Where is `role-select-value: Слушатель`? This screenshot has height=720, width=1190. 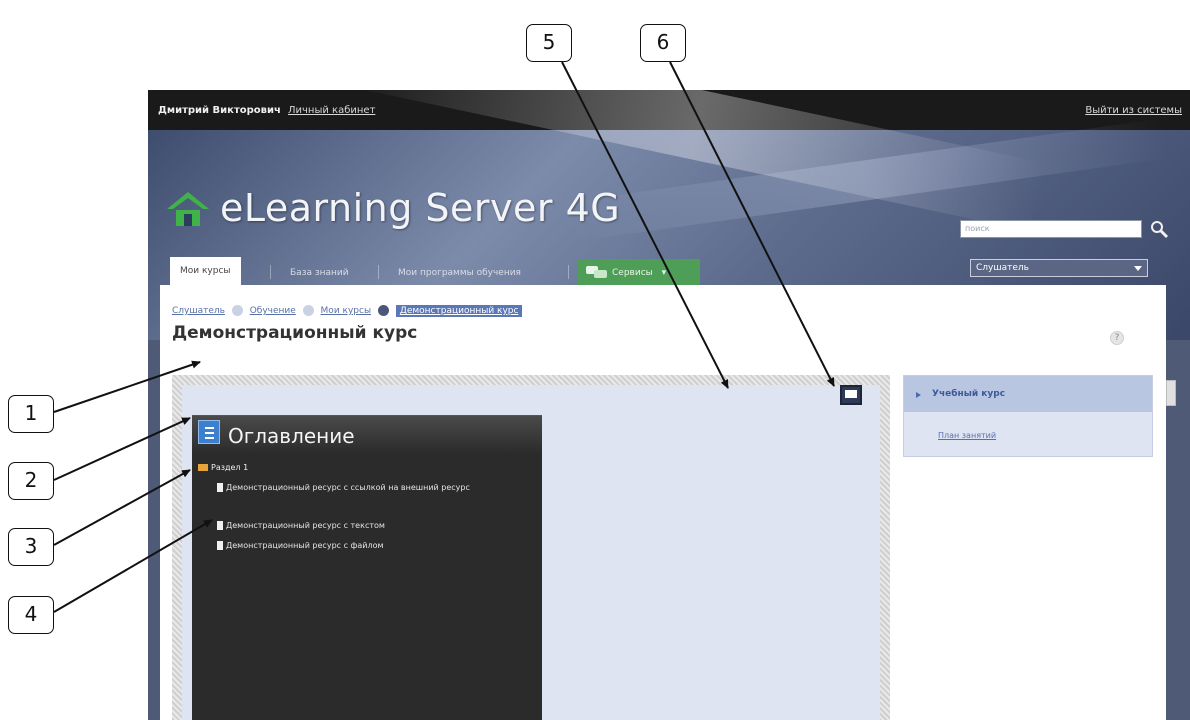 role-select-value: Слушатель is located at coordinates (1002, 268).